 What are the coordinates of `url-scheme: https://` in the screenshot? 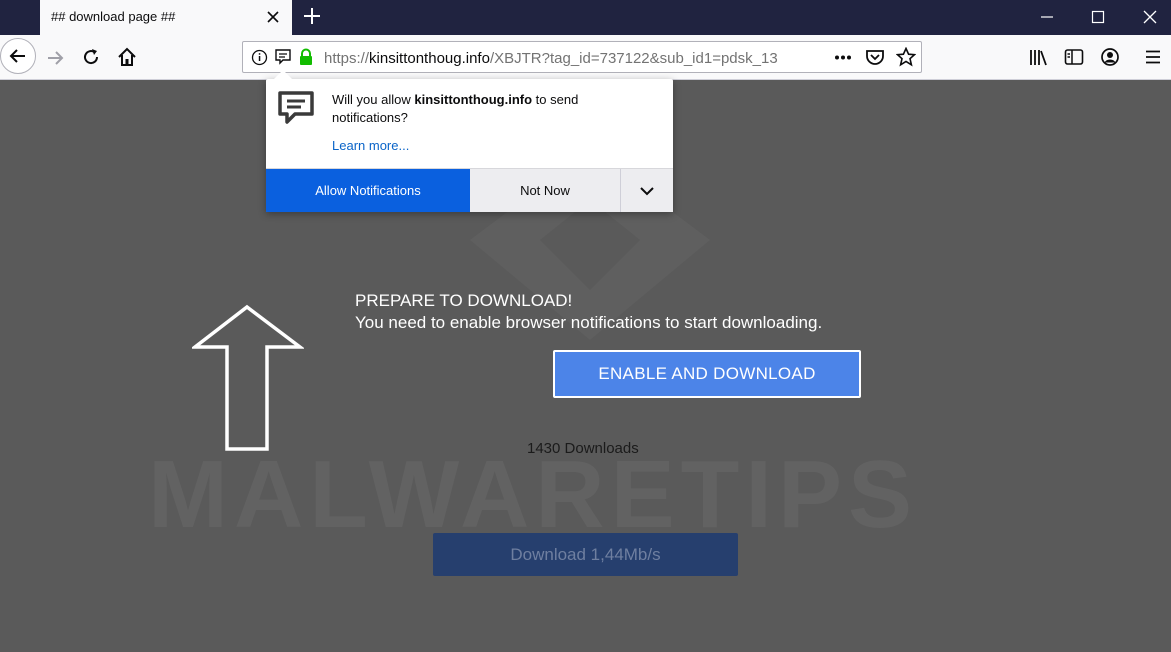 It's located at (347, 58).